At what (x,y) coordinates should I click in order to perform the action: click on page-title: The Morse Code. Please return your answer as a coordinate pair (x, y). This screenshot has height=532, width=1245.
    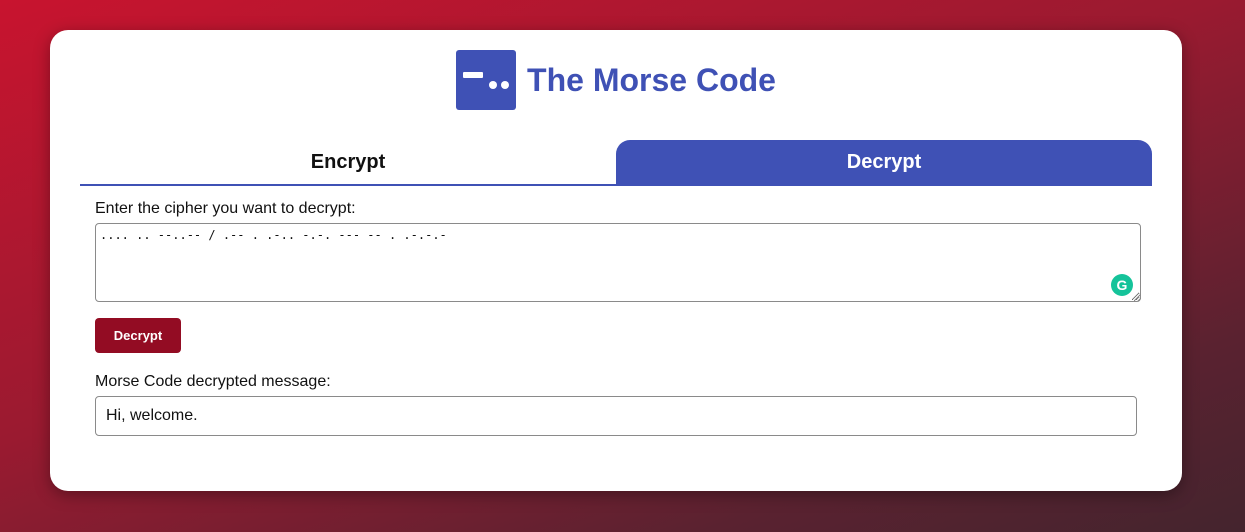
    Looking at the image, I should click on (651, 79).